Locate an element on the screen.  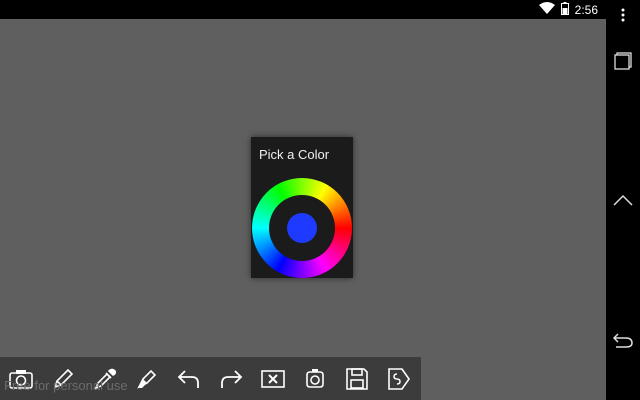
save-icon is located at coordinates (357, 378).